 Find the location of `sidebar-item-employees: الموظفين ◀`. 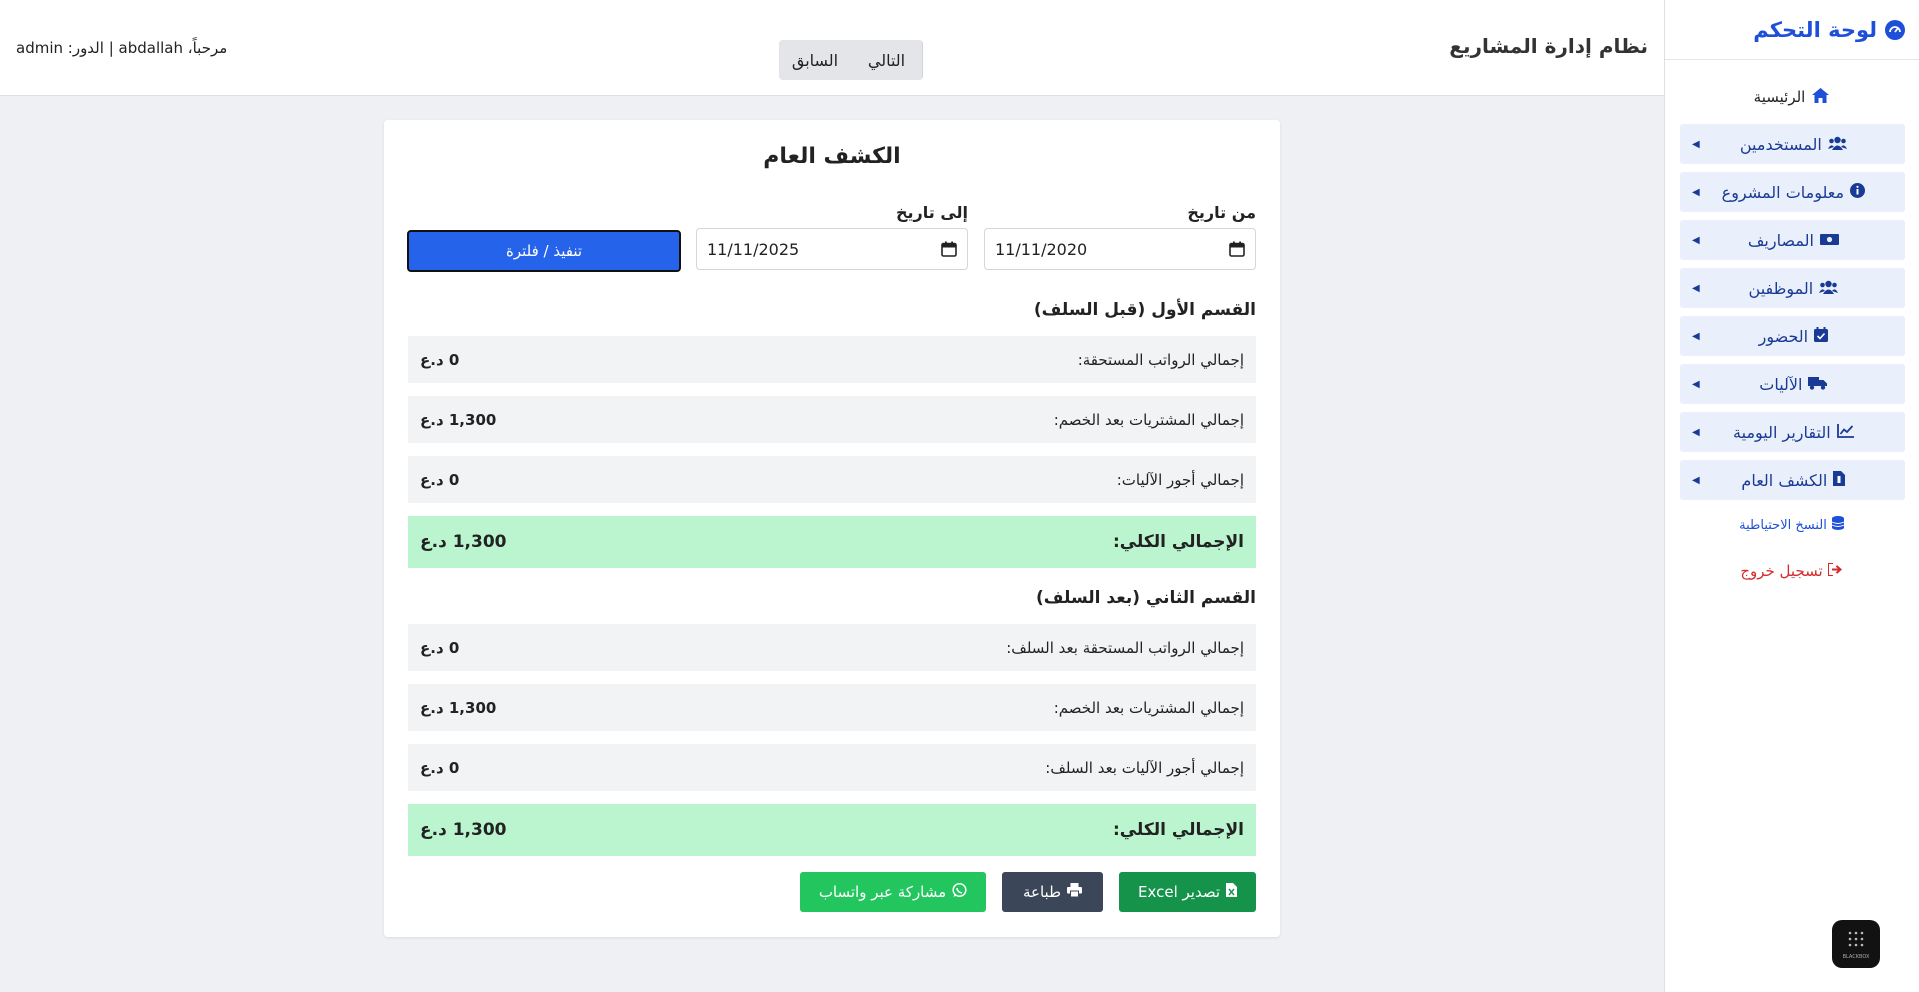

sidebar-item-employees: الموظفين ◀ is located at coordinates (1792, 288).